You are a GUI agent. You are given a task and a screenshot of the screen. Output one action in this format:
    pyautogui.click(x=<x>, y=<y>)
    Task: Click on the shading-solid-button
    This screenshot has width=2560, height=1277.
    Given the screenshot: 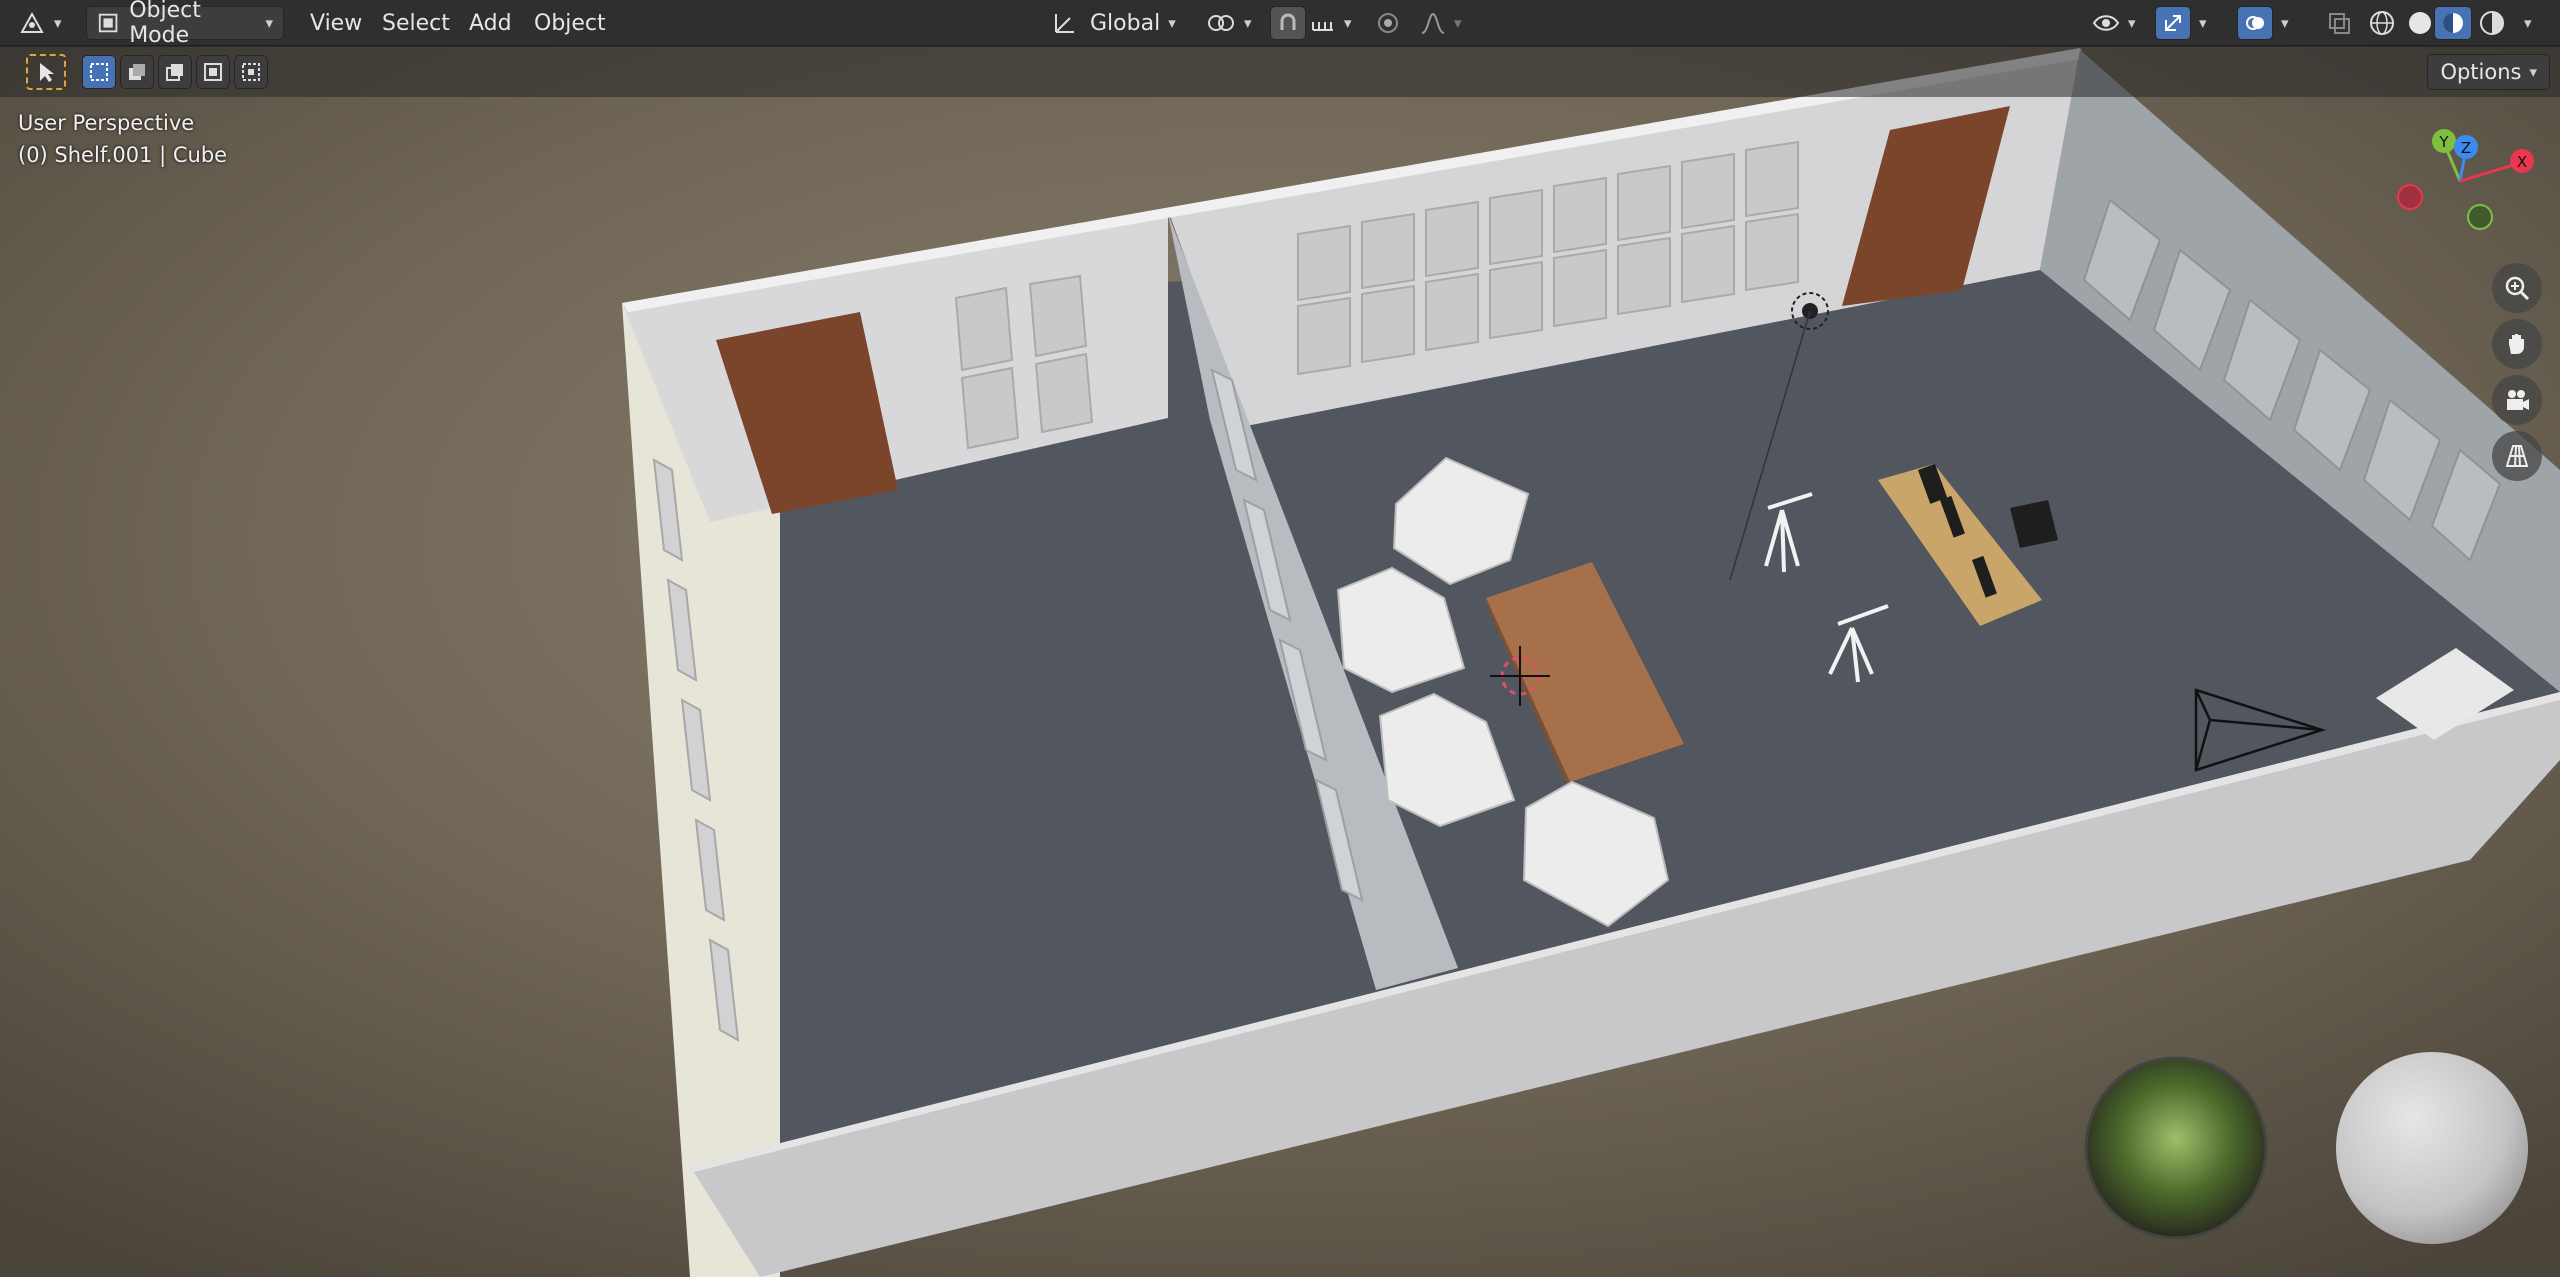 What is the action you would take?
    pyautogui.click(x=2420, y=23)
    